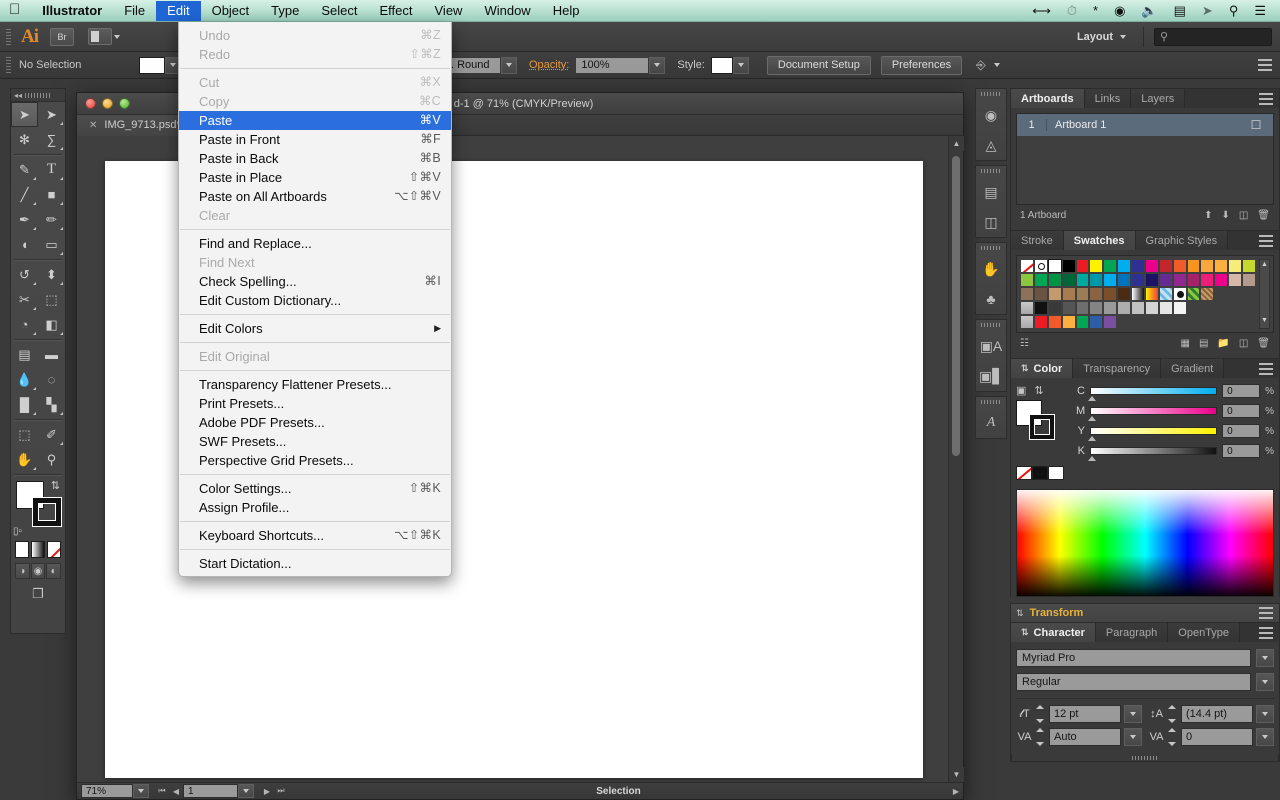  I want to click on slice-tool: ✐, so click(51, 434).